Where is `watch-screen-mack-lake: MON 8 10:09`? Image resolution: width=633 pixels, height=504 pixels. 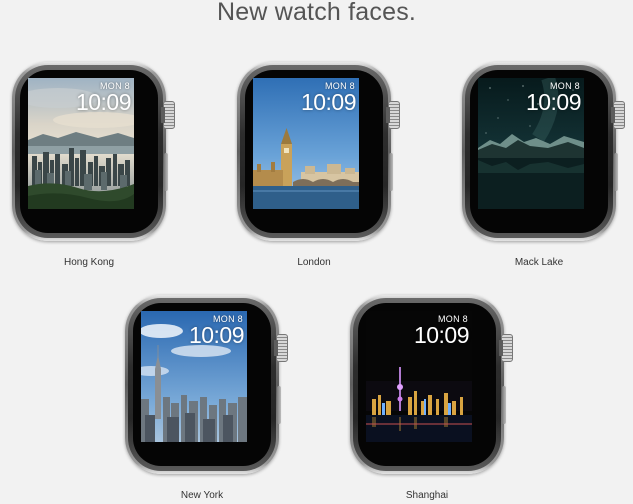
watch-screen-mack-lake: MON 8 10:09 is located at coordinates (531, 143).